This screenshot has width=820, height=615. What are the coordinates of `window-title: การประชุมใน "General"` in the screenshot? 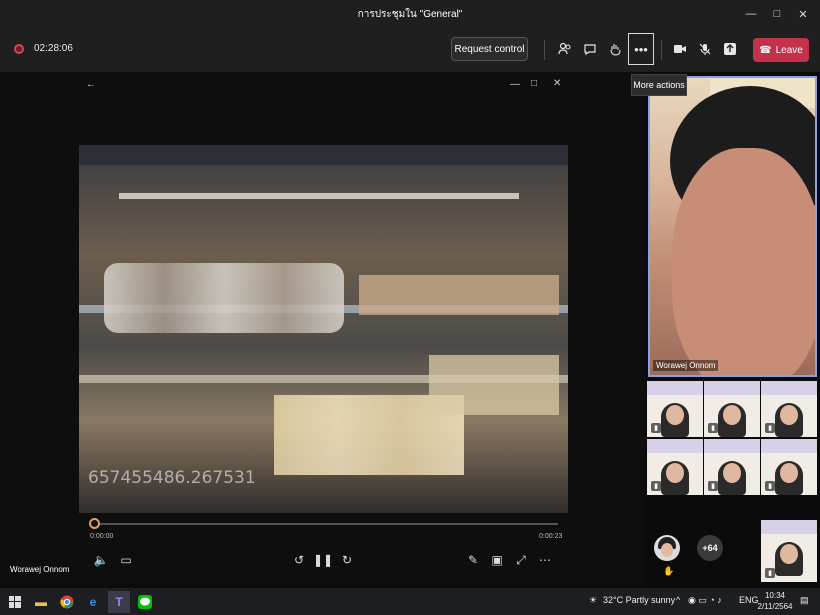 It's located at (410, 14).